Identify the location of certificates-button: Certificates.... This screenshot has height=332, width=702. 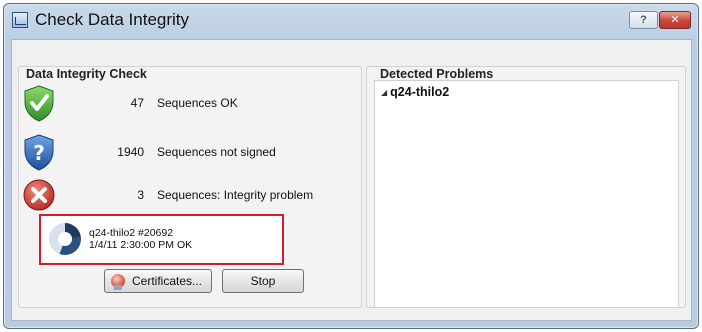
(158, 281).